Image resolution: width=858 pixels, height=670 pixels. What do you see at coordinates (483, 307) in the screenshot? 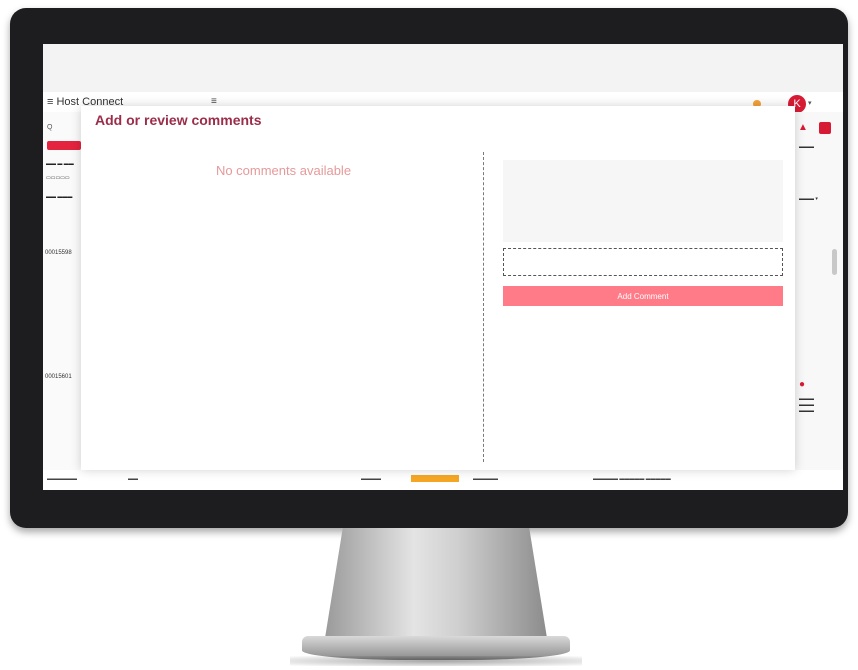
I see `panel-divider` at bounding box center [483, 307].